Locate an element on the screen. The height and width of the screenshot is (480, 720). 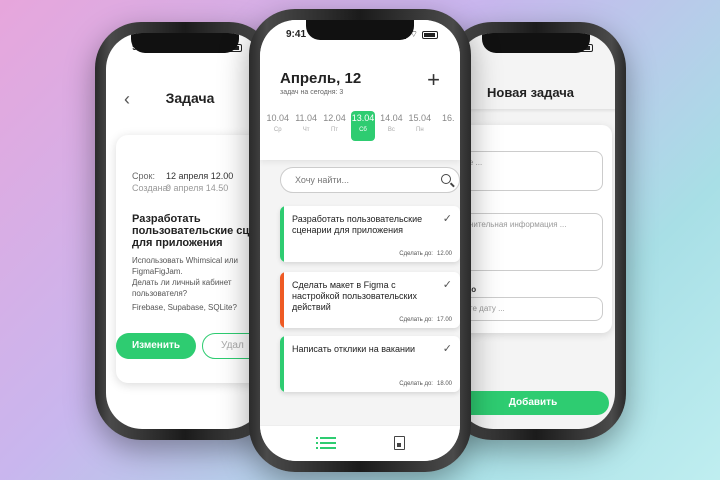
note-line: Делать ли личный кабинет is located at coordinates (182, 282).